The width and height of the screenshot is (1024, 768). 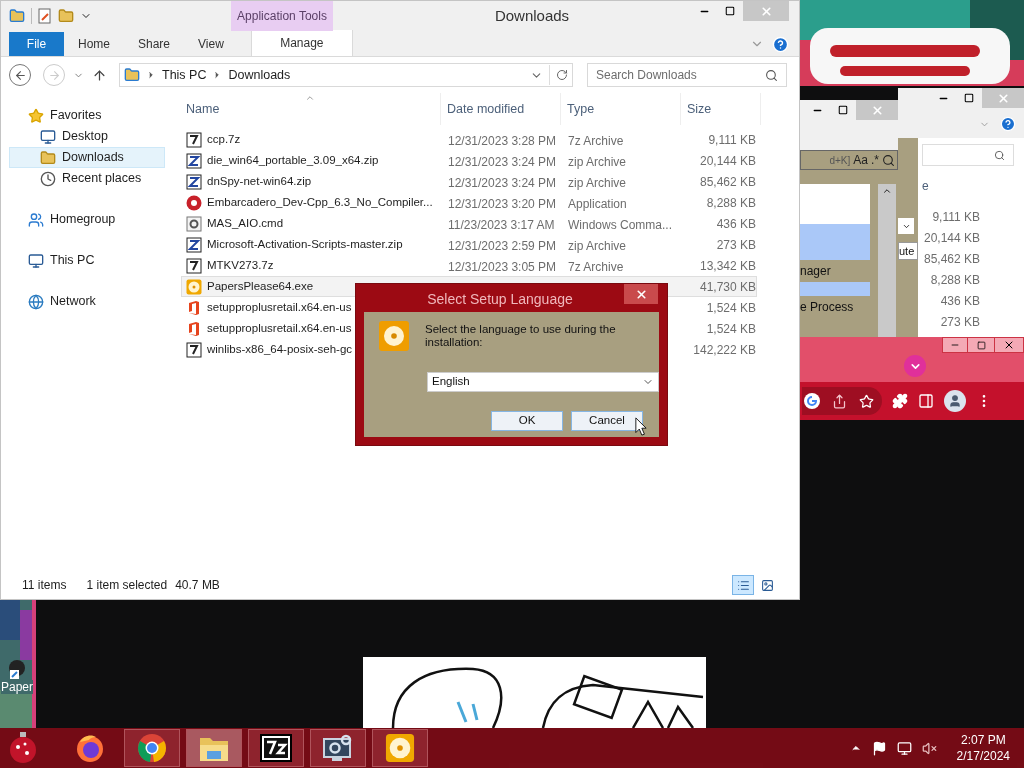 What do you see at coordinates (305, 244) in the screenshot?
I see `file-name: Microsoft-Activation-Scripts-master.zip` at bounding box center [305, 244].